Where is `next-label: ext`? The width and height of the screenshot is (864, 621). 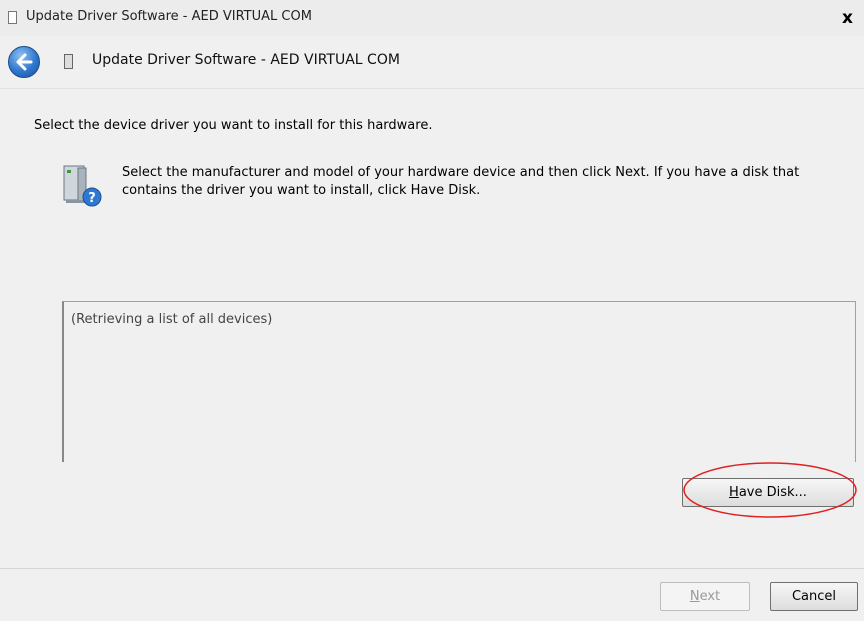 next-label: ext is located at coordinates (710, 596).